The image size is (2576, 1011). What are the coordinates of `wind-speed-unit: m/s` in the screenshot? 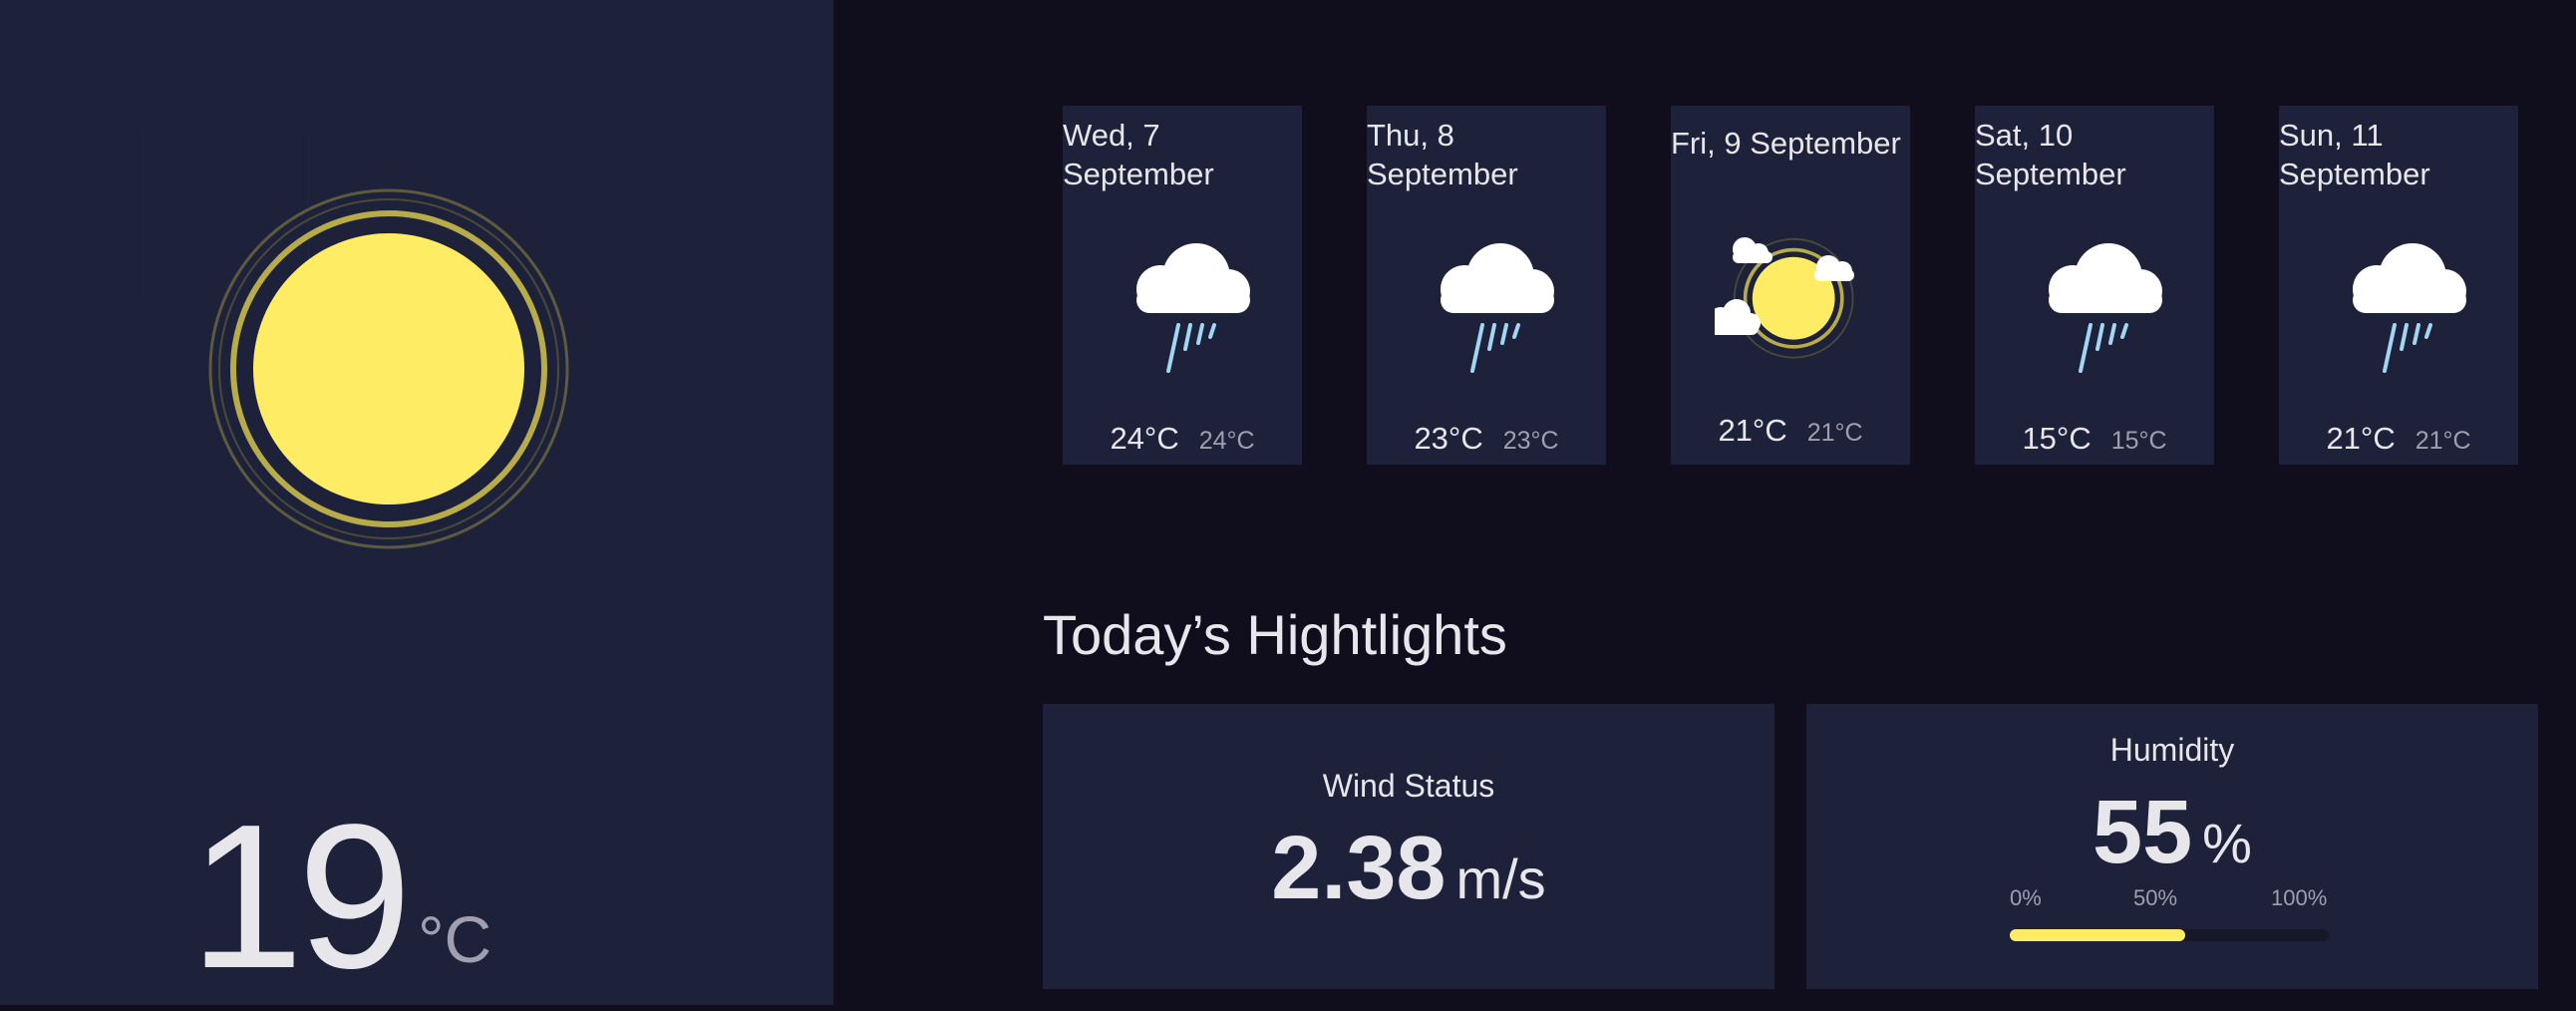 It's located at (1500, 878).